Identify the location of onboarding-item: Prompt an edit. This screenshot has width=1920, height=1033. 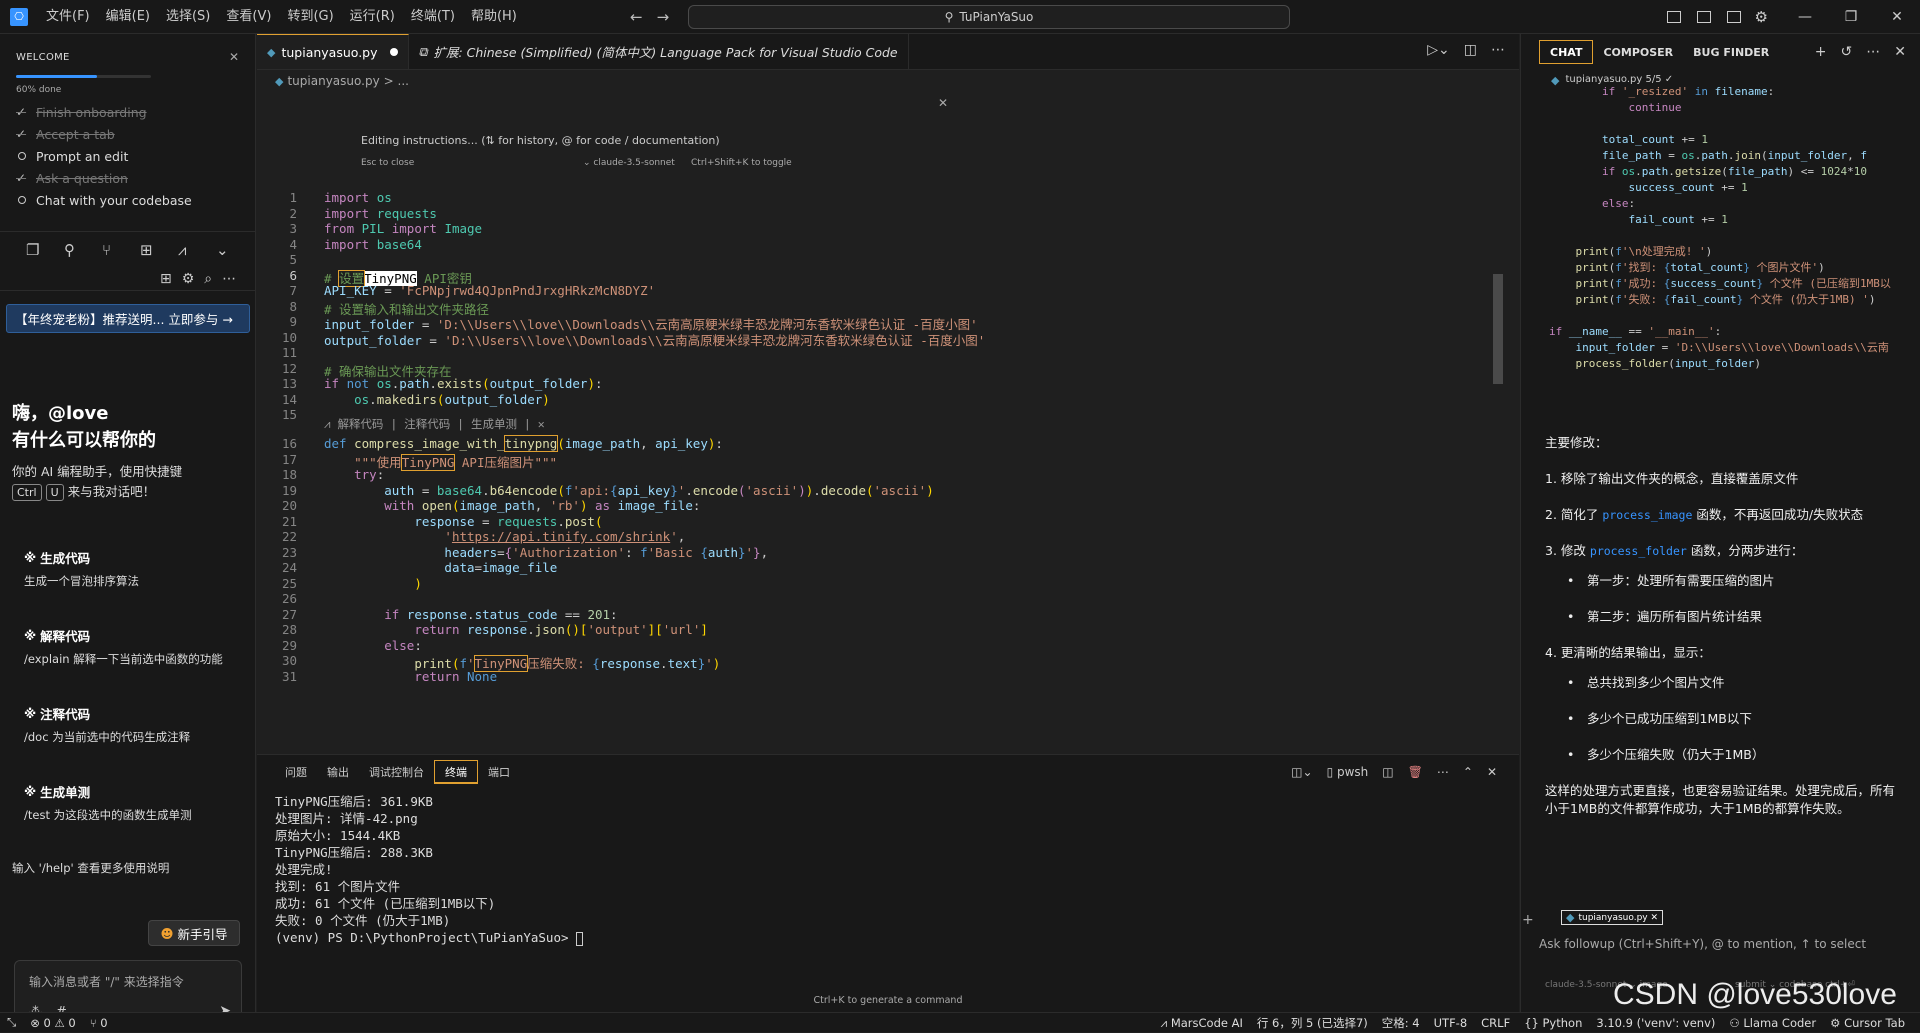
(128, 156).